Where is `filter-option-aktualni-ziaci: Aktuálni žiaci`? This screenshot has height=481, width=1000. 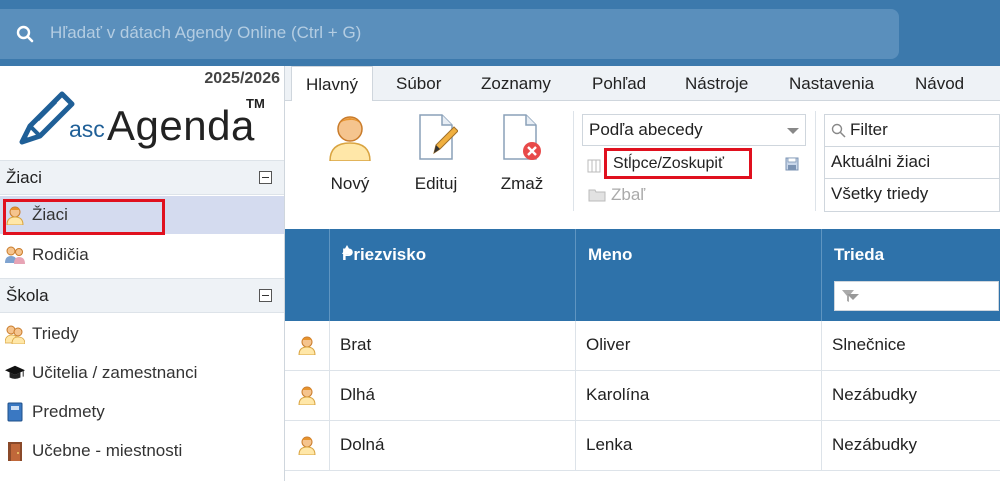
filter-option-aktualni-ziaci: Aktuálni žiaci is located at coordinates (912, 163).